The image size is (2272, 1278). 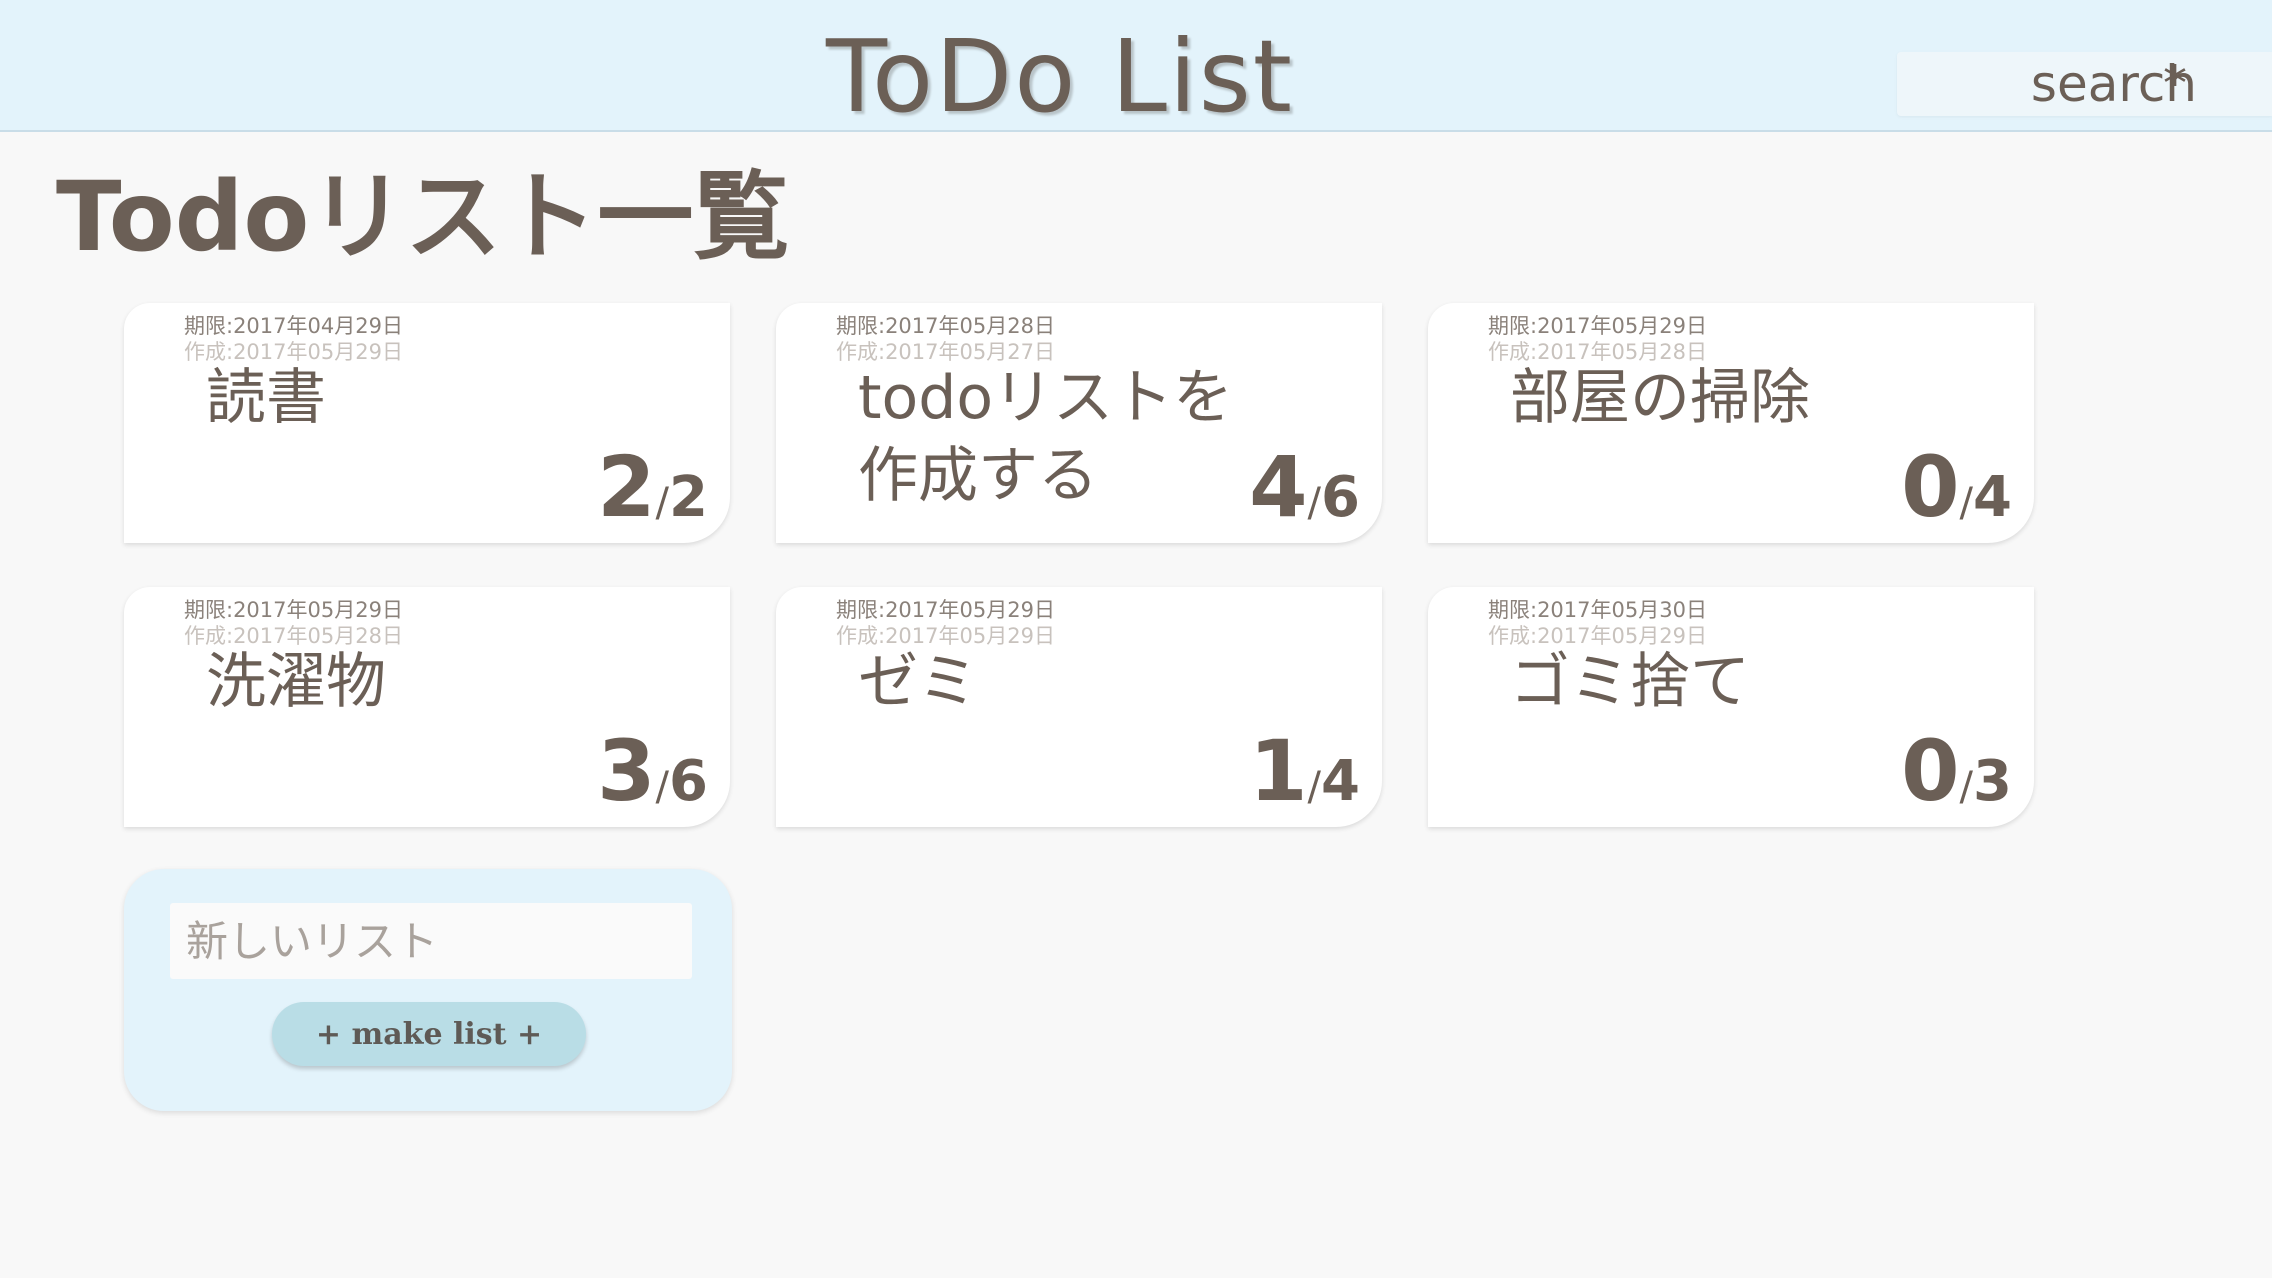 I want to click on progress-done-count: 4, so click(x=1278, y=487).